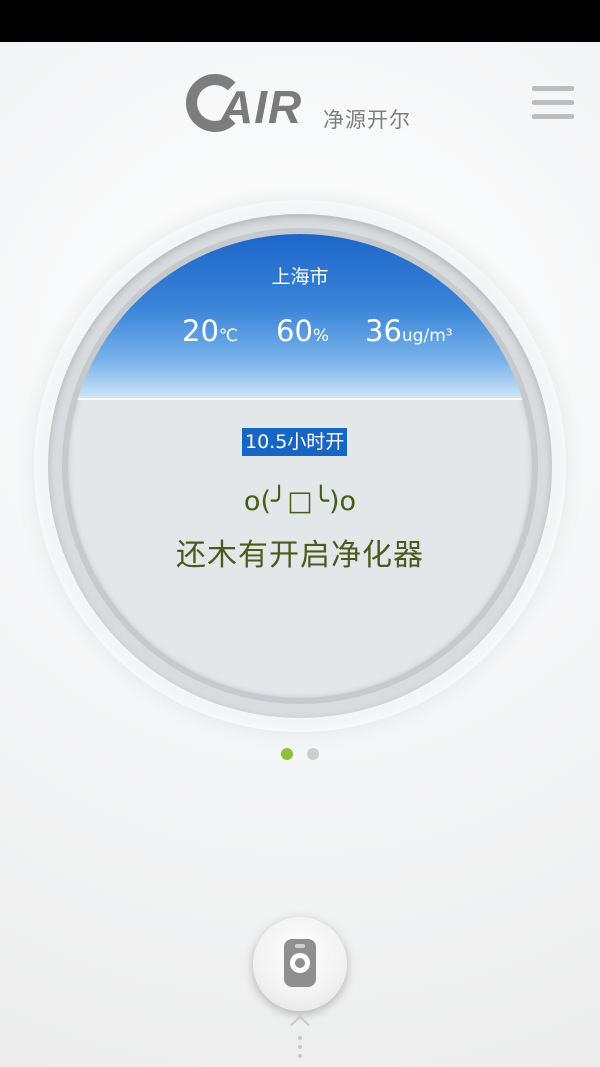  Describe the element at coordinates (300, 399) in the screenshot. I see `panel-divider` at that location.